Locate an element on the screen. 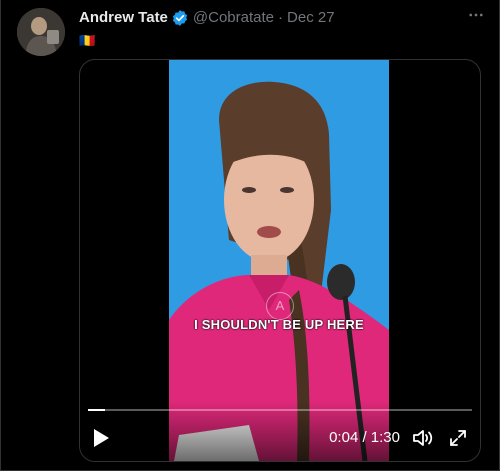 Image resolution: width=500 pixels, height=471 pixels. verified-badge-icon is located at coordinates (180, 18).